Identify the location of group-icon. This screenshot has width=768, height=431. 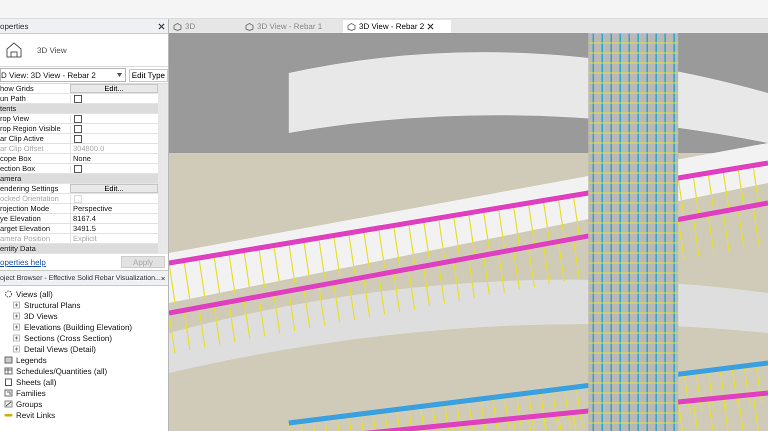
(8, 404).